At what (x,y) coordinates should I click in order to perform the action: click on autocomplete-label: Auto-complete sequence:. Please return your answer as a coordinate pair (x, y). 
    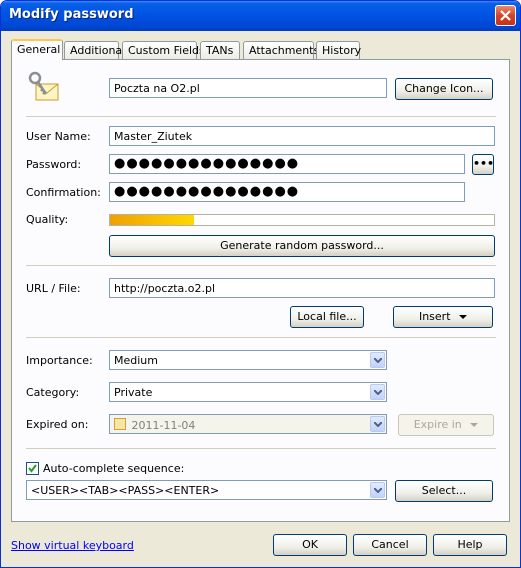
    Looking at the image, I should click on (113, 468).